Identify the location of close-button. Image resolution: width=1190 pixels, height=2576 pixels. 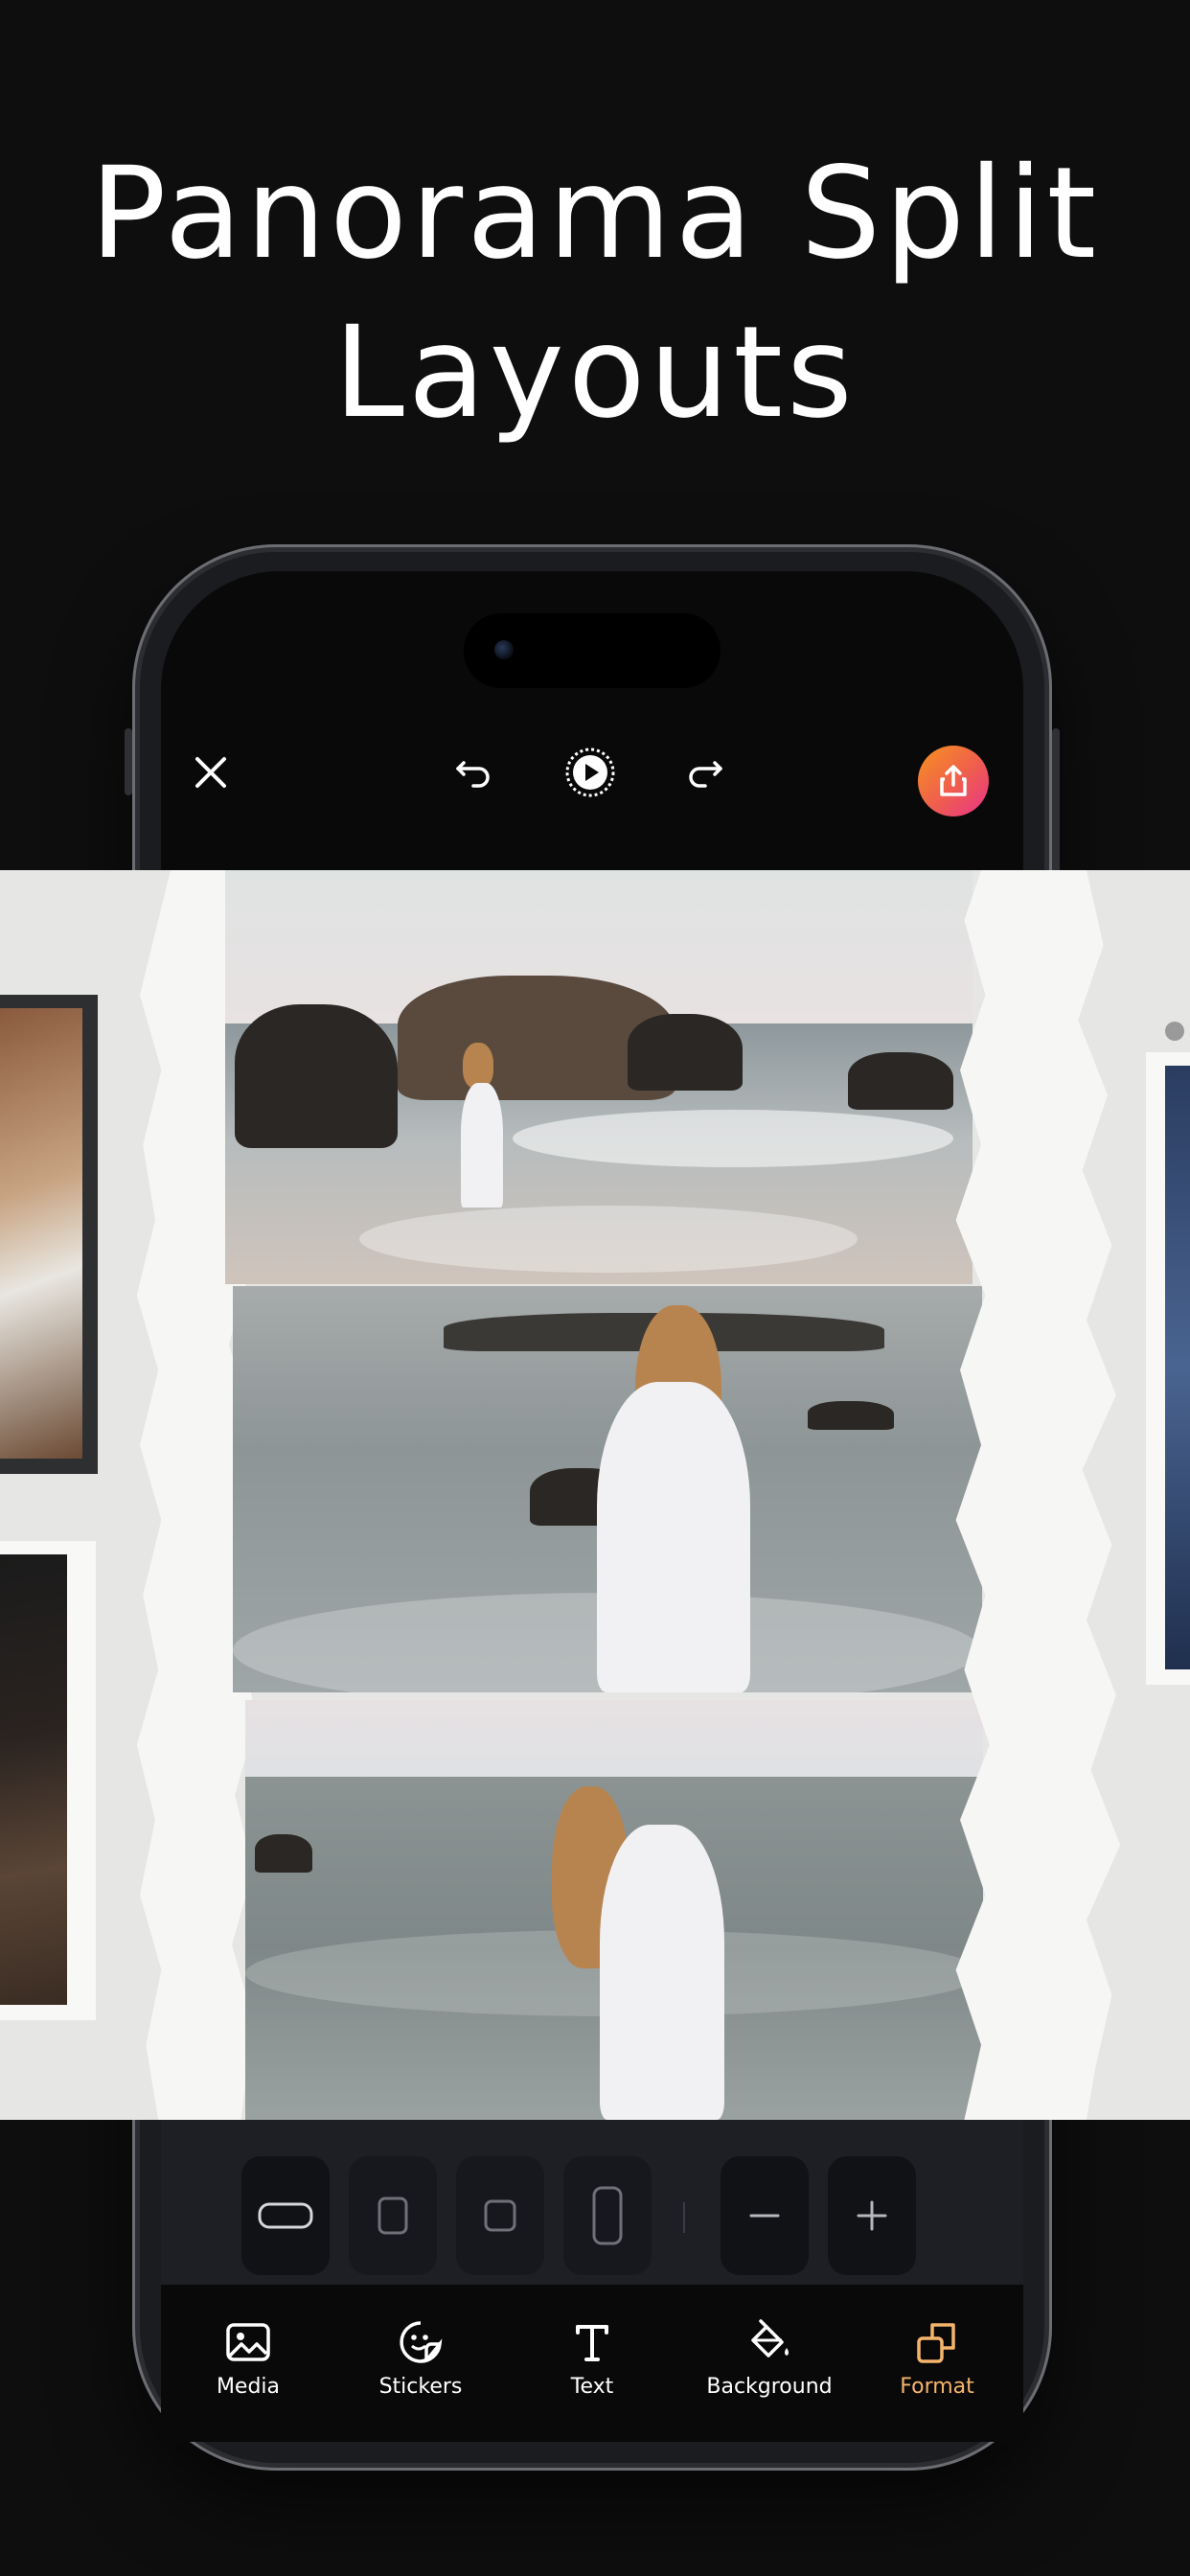
(211, 772).